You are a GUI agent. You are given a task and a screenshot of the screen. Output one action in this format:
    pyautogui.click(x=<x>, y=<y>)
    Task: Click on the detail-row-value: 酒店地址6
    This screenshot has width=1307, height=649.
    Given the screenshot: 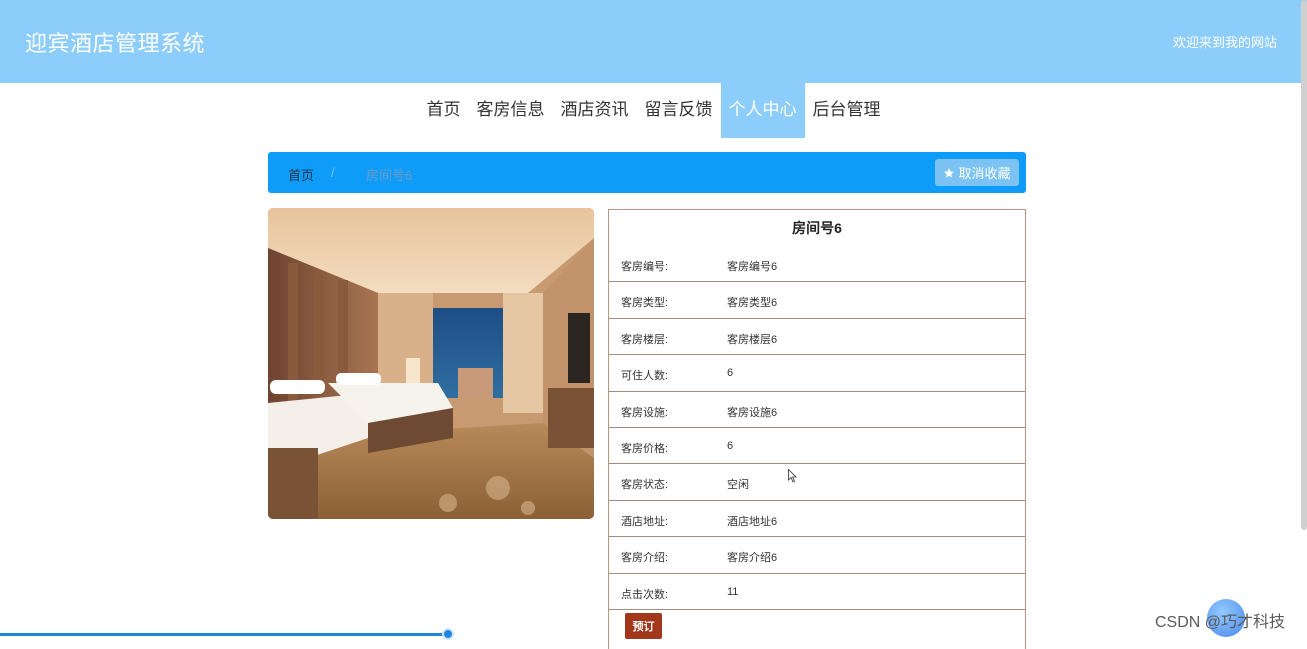 What is the action you would take?
    pyautogui.click(x=752, y=521)
    